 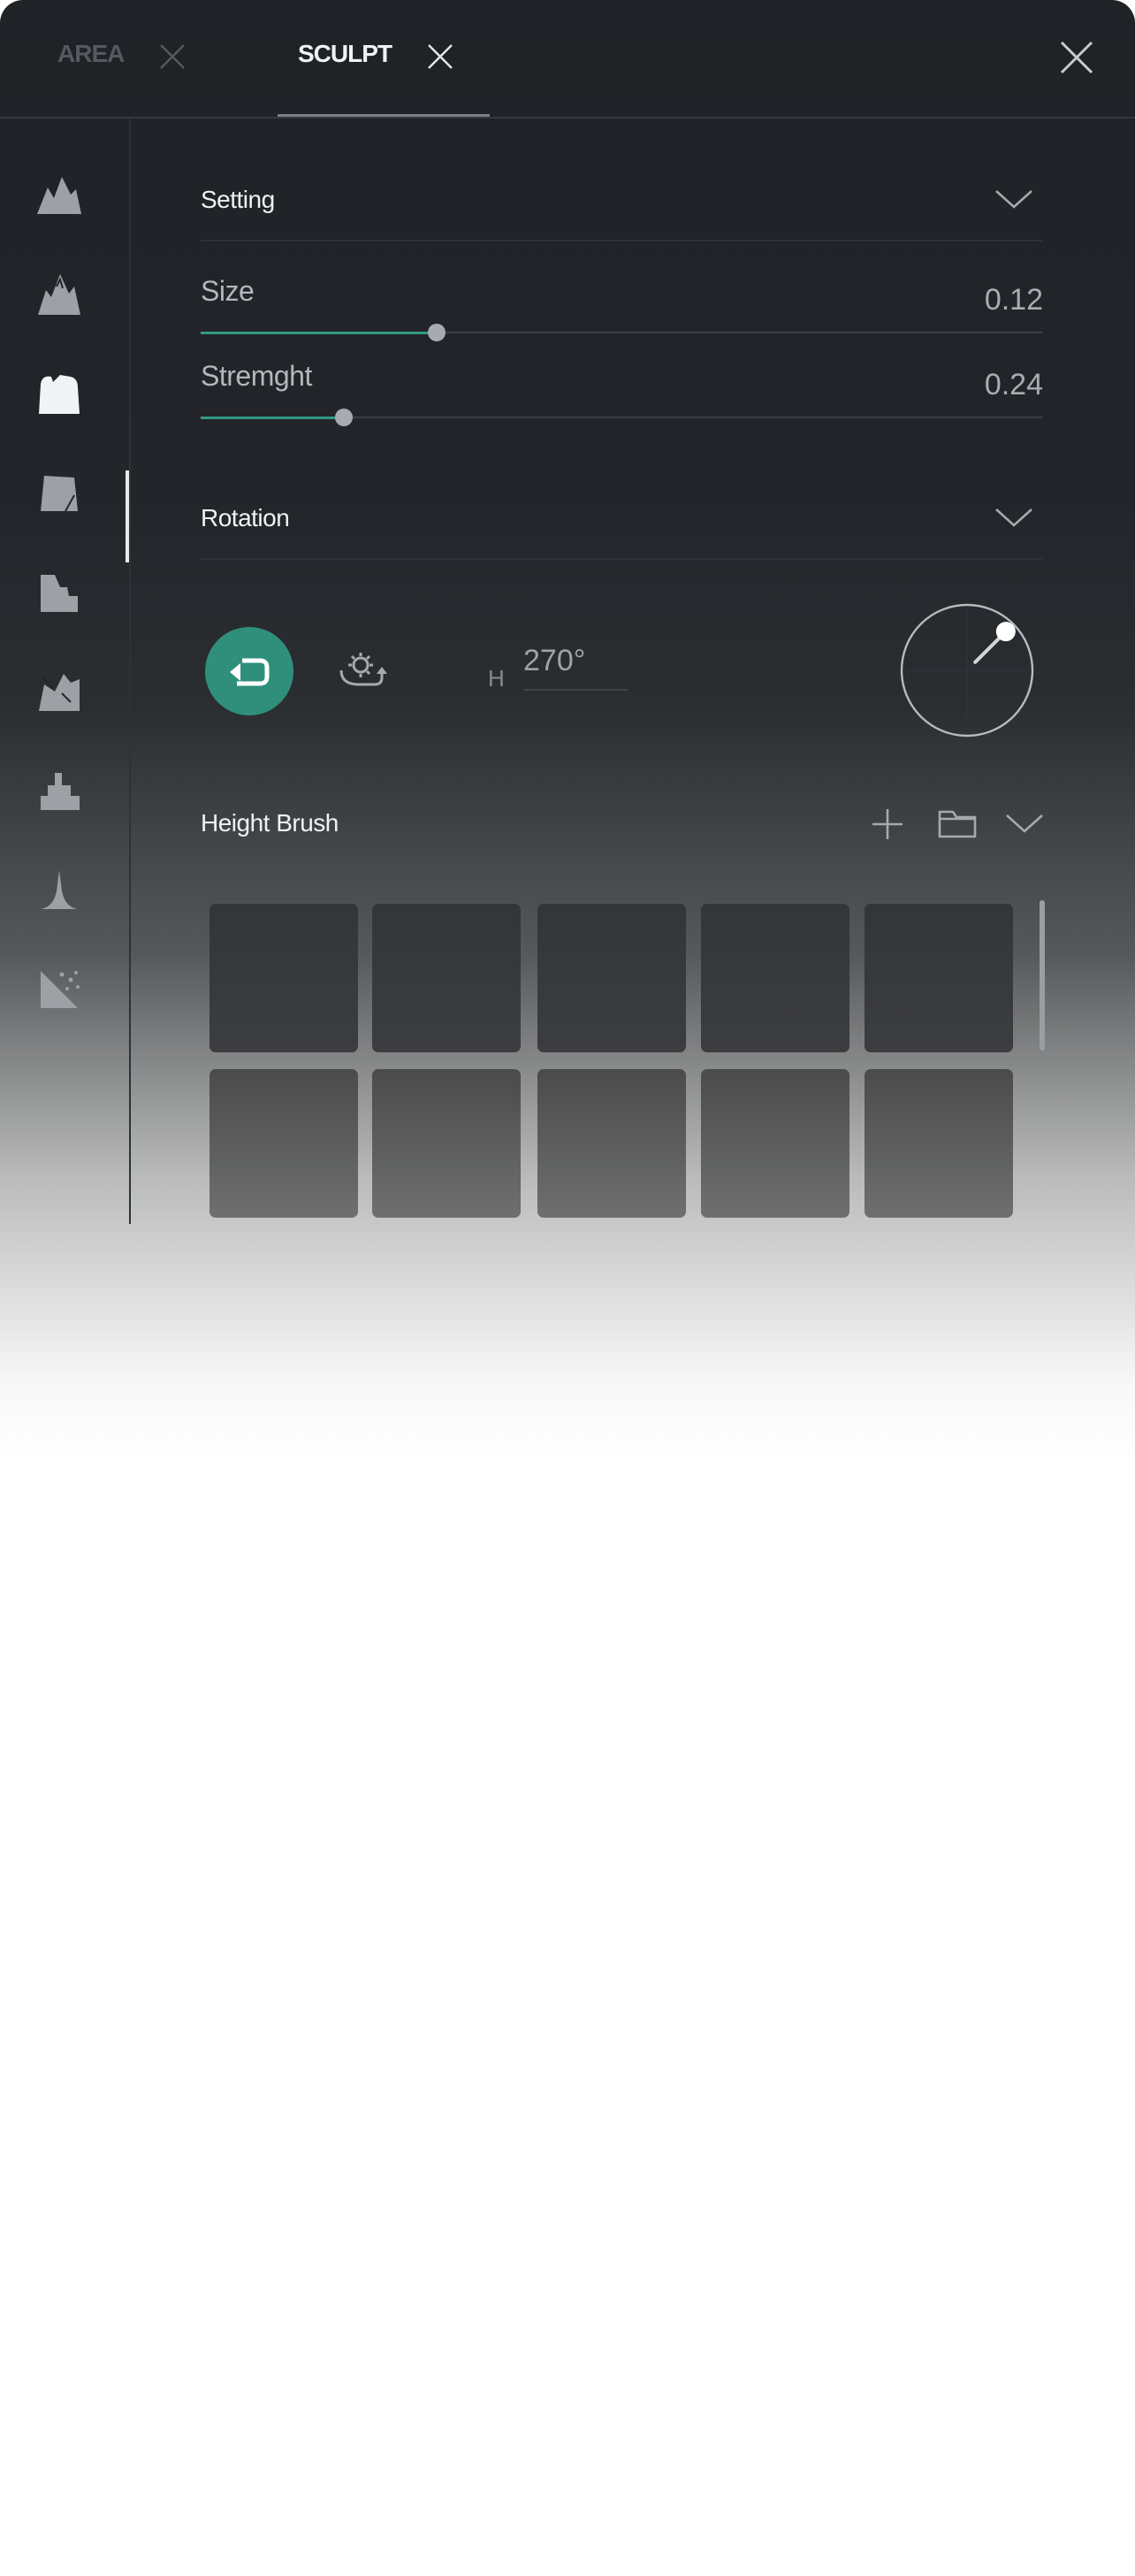 I want to click on heading-input-underline, so click(x=575, y=690).